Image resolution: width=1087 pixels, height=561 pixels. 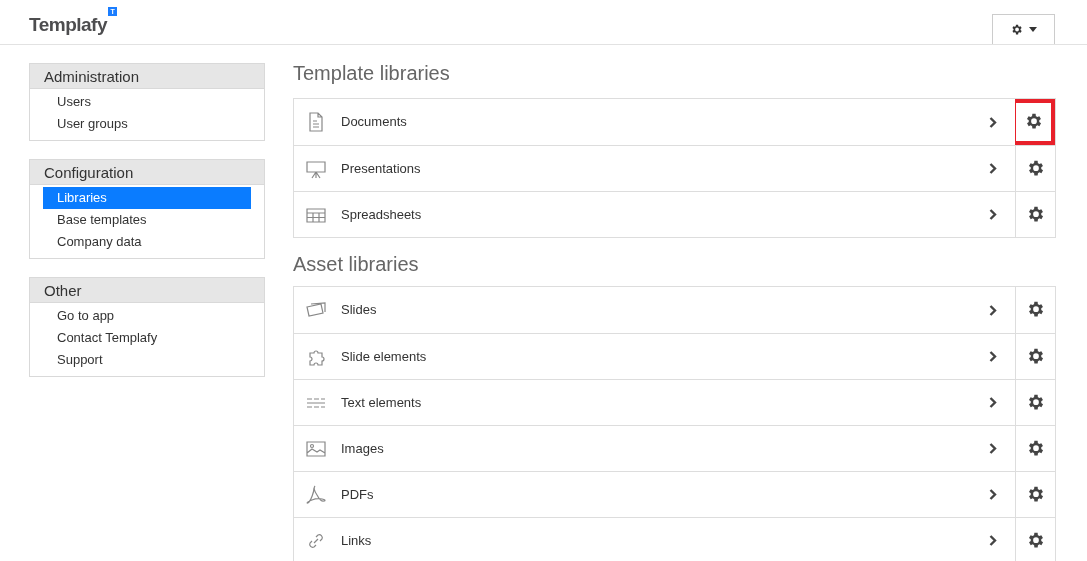 I want to click on row-label: Text elements, so click(x=382, y=402).